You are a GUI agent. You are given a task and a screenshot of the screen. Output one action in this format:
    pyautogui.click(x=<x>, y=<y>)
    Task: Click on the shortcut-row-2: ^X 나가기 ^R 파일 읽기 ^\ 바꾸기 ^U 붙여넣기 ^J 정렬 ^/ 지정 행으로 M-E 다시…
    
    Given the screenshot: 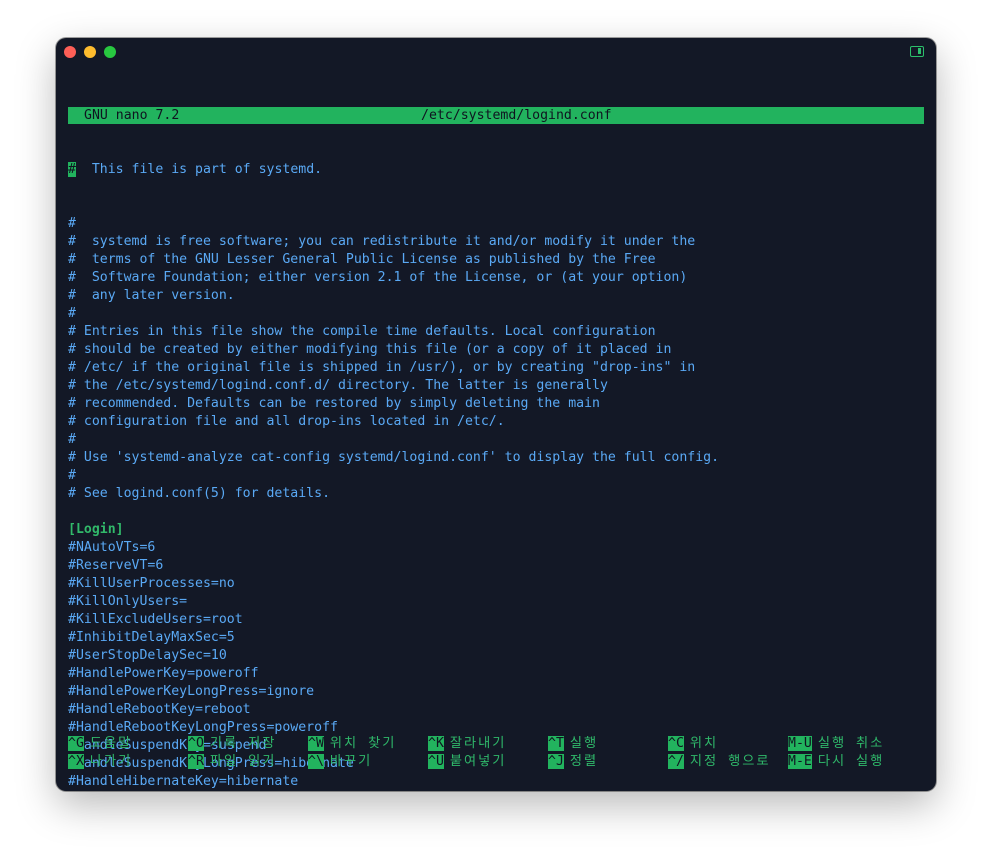 What is the action you would take?
    pyautogui.click(x=496, y=762)
    